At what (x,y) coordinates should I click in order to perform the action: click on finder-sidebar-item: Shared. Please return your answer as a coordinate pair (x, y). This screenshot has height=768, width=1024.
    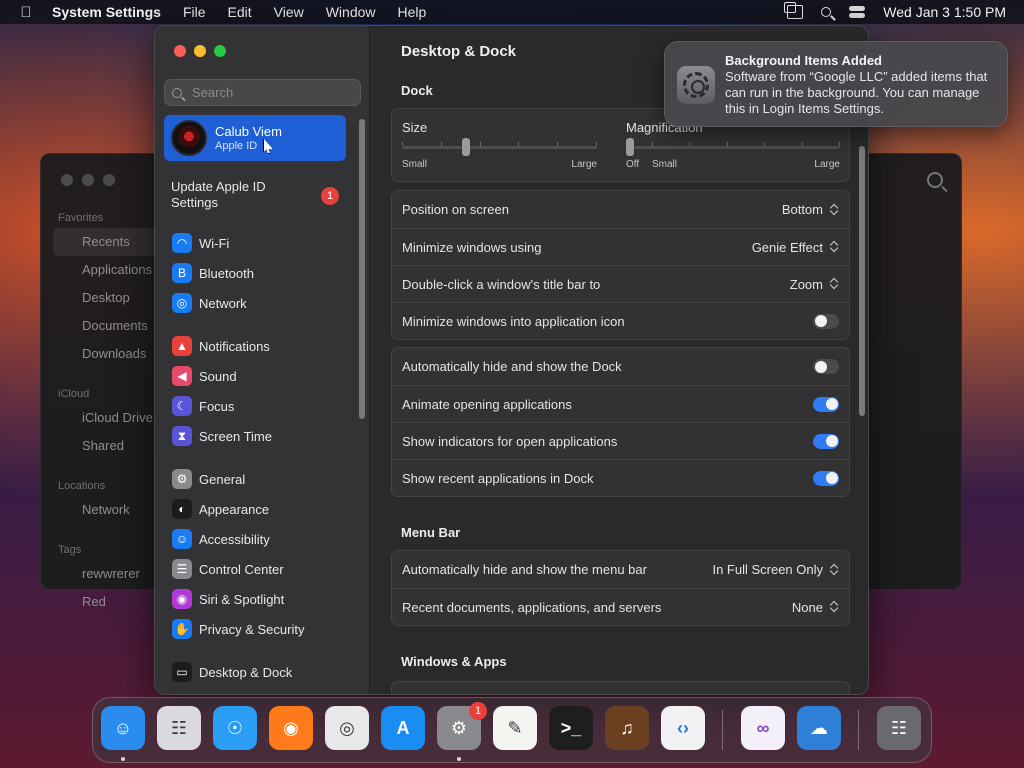
    Looking at the image, I should click on (108, 446).